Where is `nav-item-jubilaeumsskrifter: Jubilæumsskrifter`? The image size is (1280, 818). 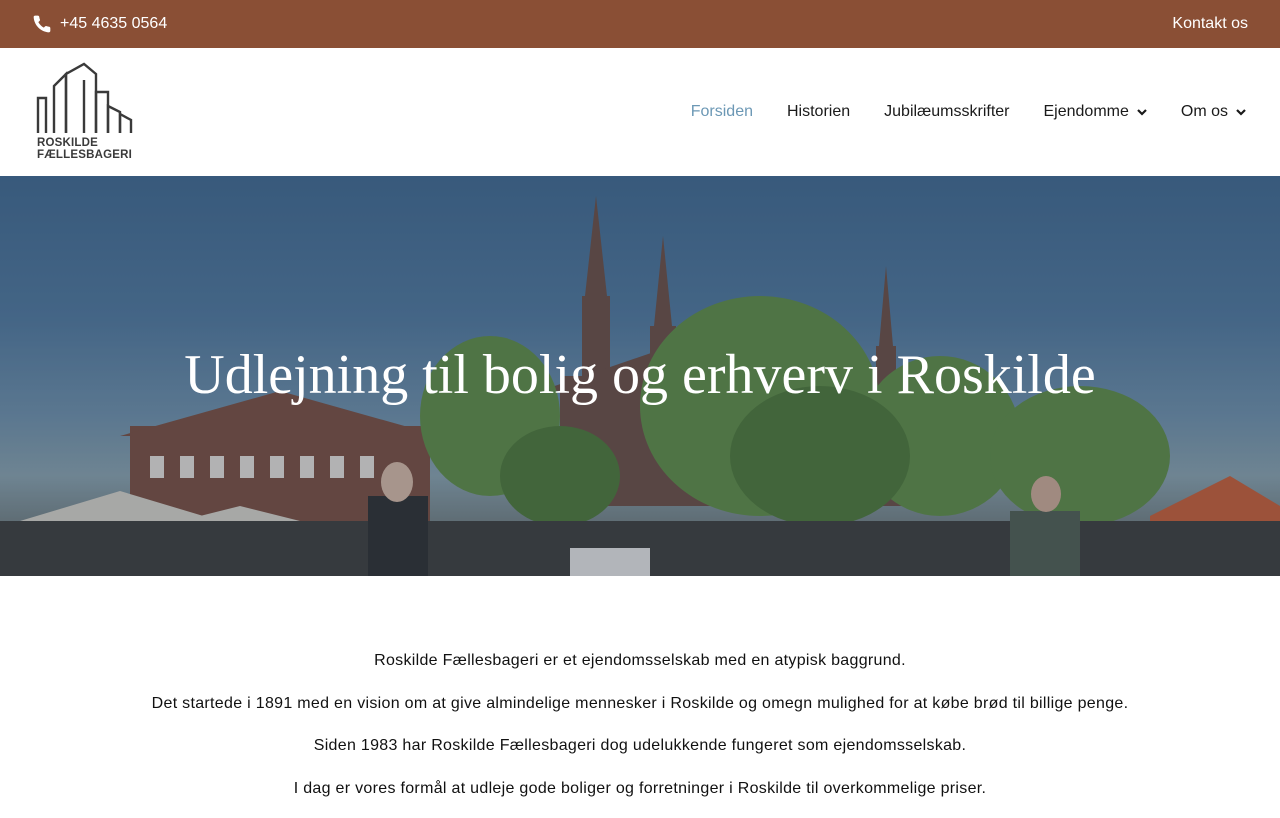 nav-item-jubilaeumsskrifter: Jubilæumsskrifter is located at coordinates (946, 112).